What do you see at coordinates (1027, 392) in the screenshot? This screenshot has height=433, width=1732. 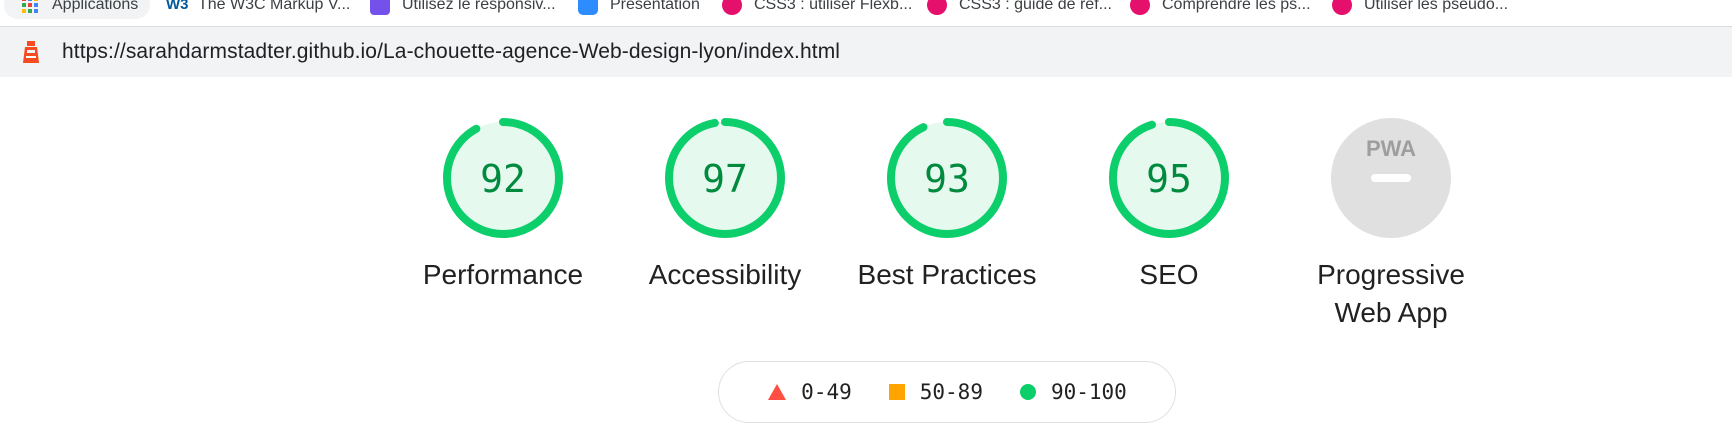 I see `circle-icon` at bounding box center [1027, 392].